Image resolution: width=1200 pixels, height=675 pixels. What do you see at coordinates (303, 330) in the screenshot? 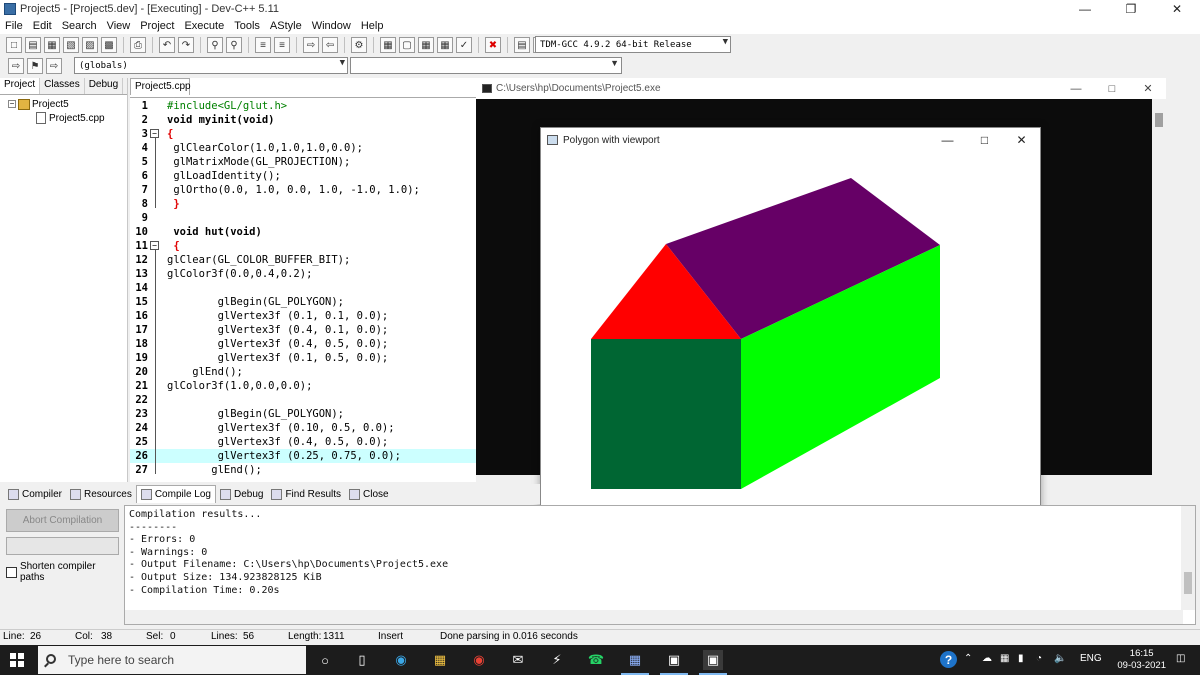
I see `code-line: 17 glVertex3f (0.4, 0.1, 0.0);` at bounding box center [303, 330].